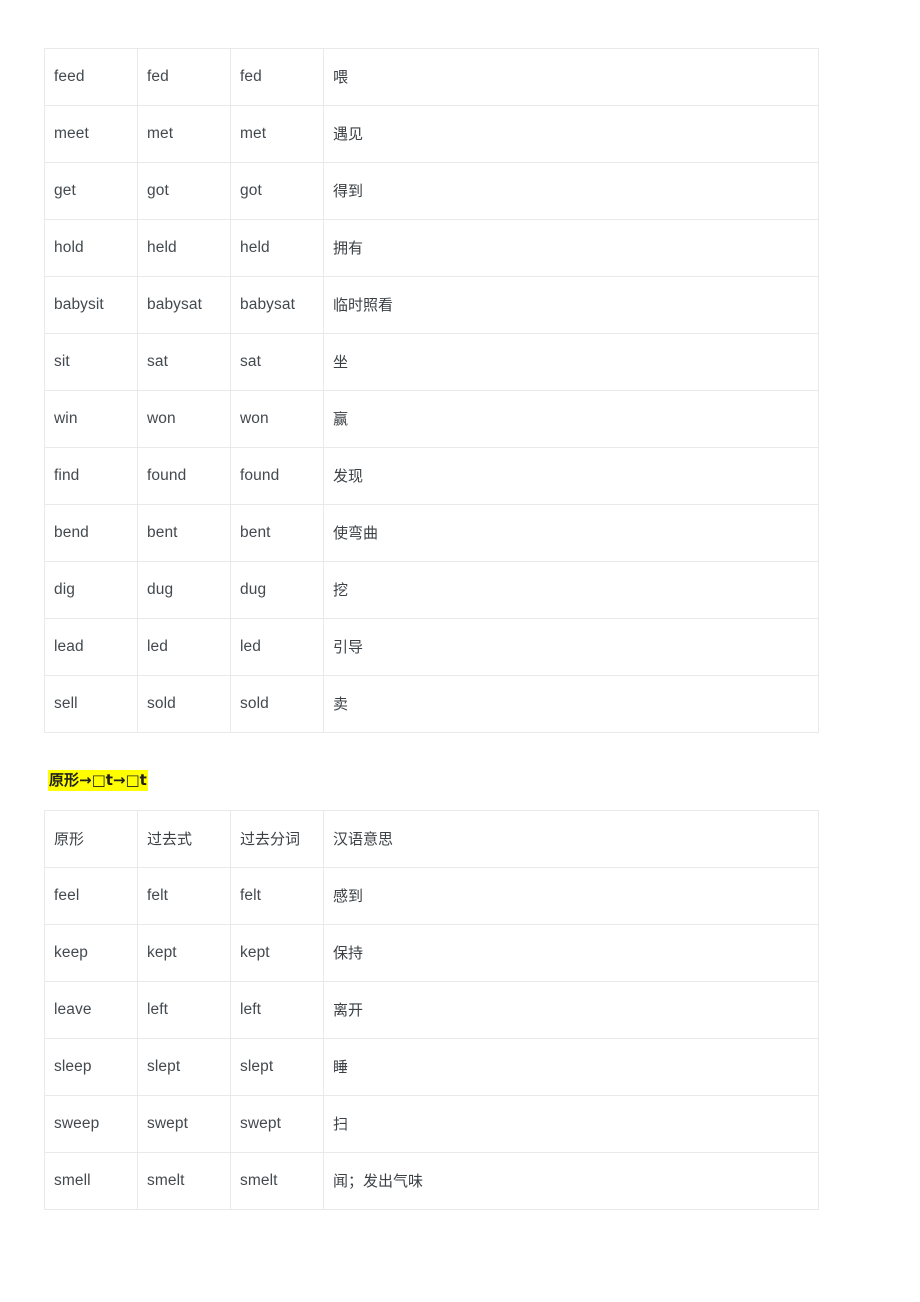  What do you see at coordinates (91, 248) in the screenshot?
I see `cell-base: hold` at bounding box center [91, 248].